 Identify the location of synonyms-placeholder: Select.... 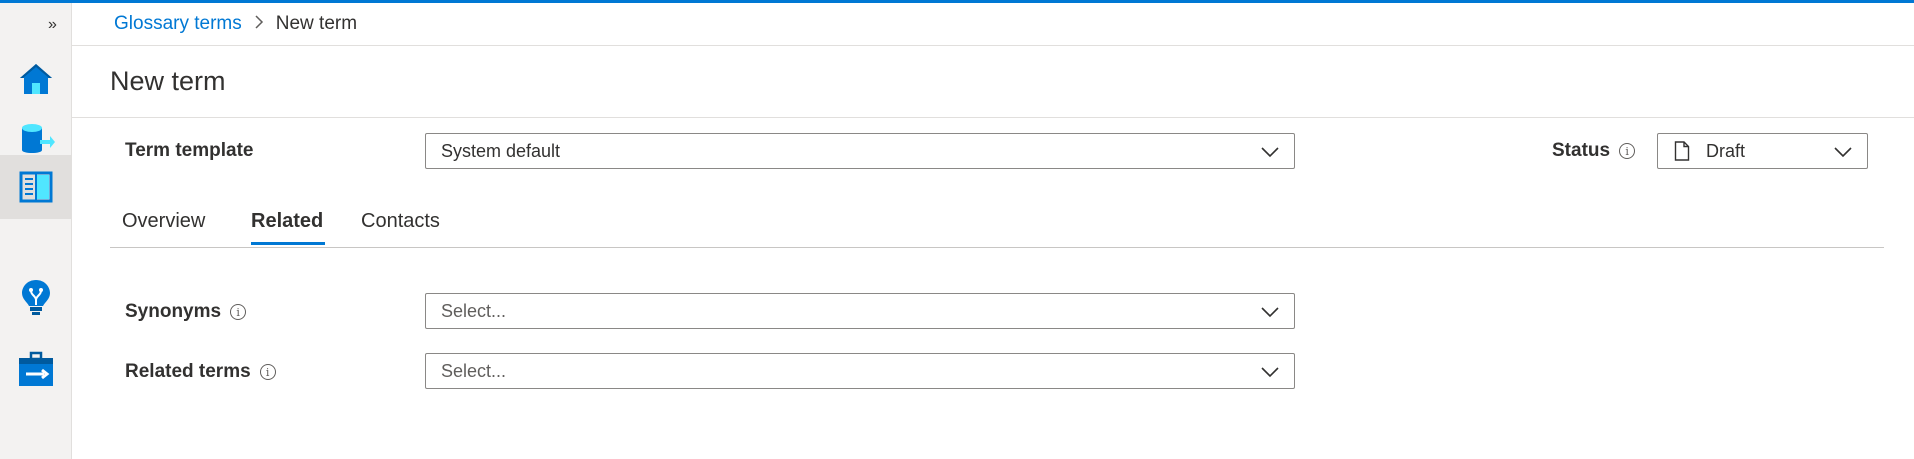
(474, 310).